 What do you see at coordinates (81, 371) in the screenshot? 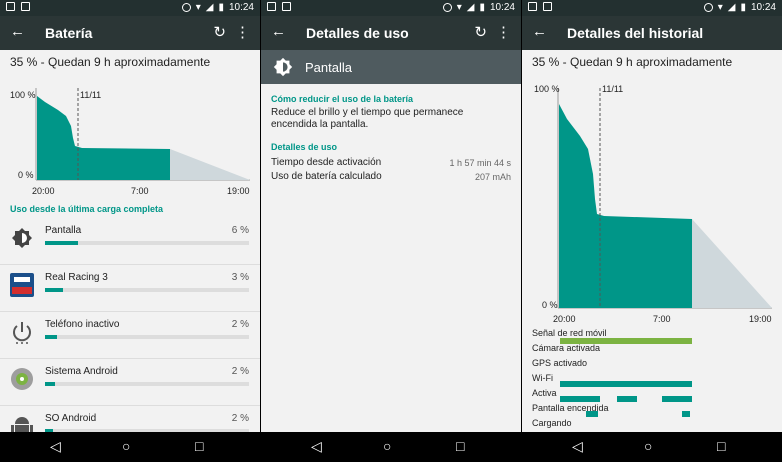
I see `usage-item-label: Sistema Android` at bounding box center [81, 371].